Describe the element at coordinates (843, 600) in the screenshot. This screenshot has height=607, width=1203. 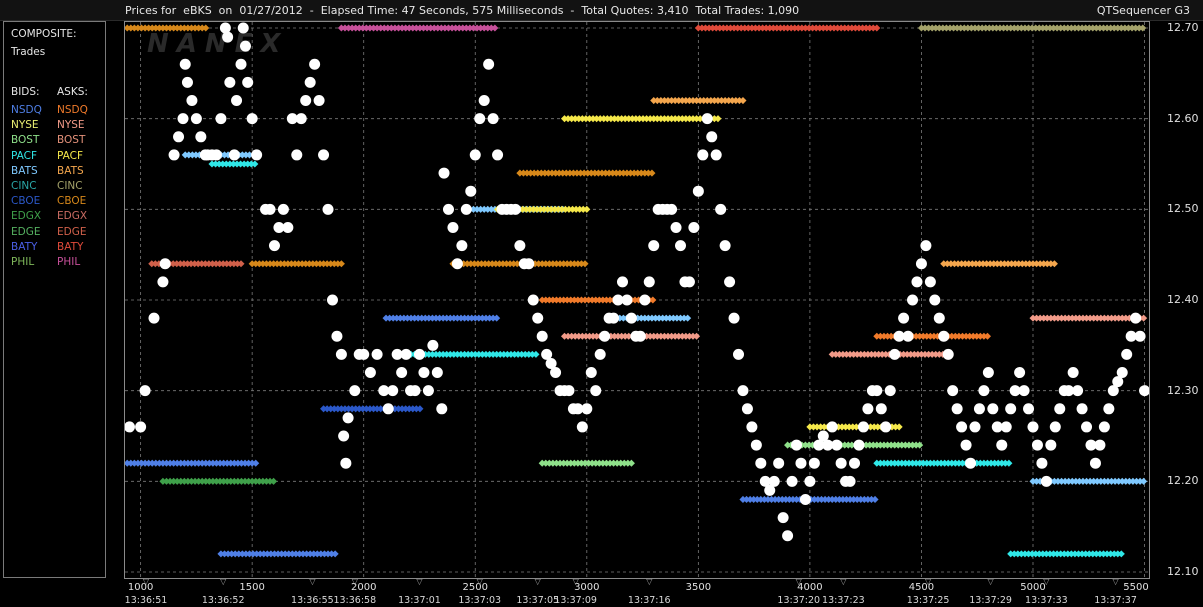
I see `time-label: 13:37:23` at that location.